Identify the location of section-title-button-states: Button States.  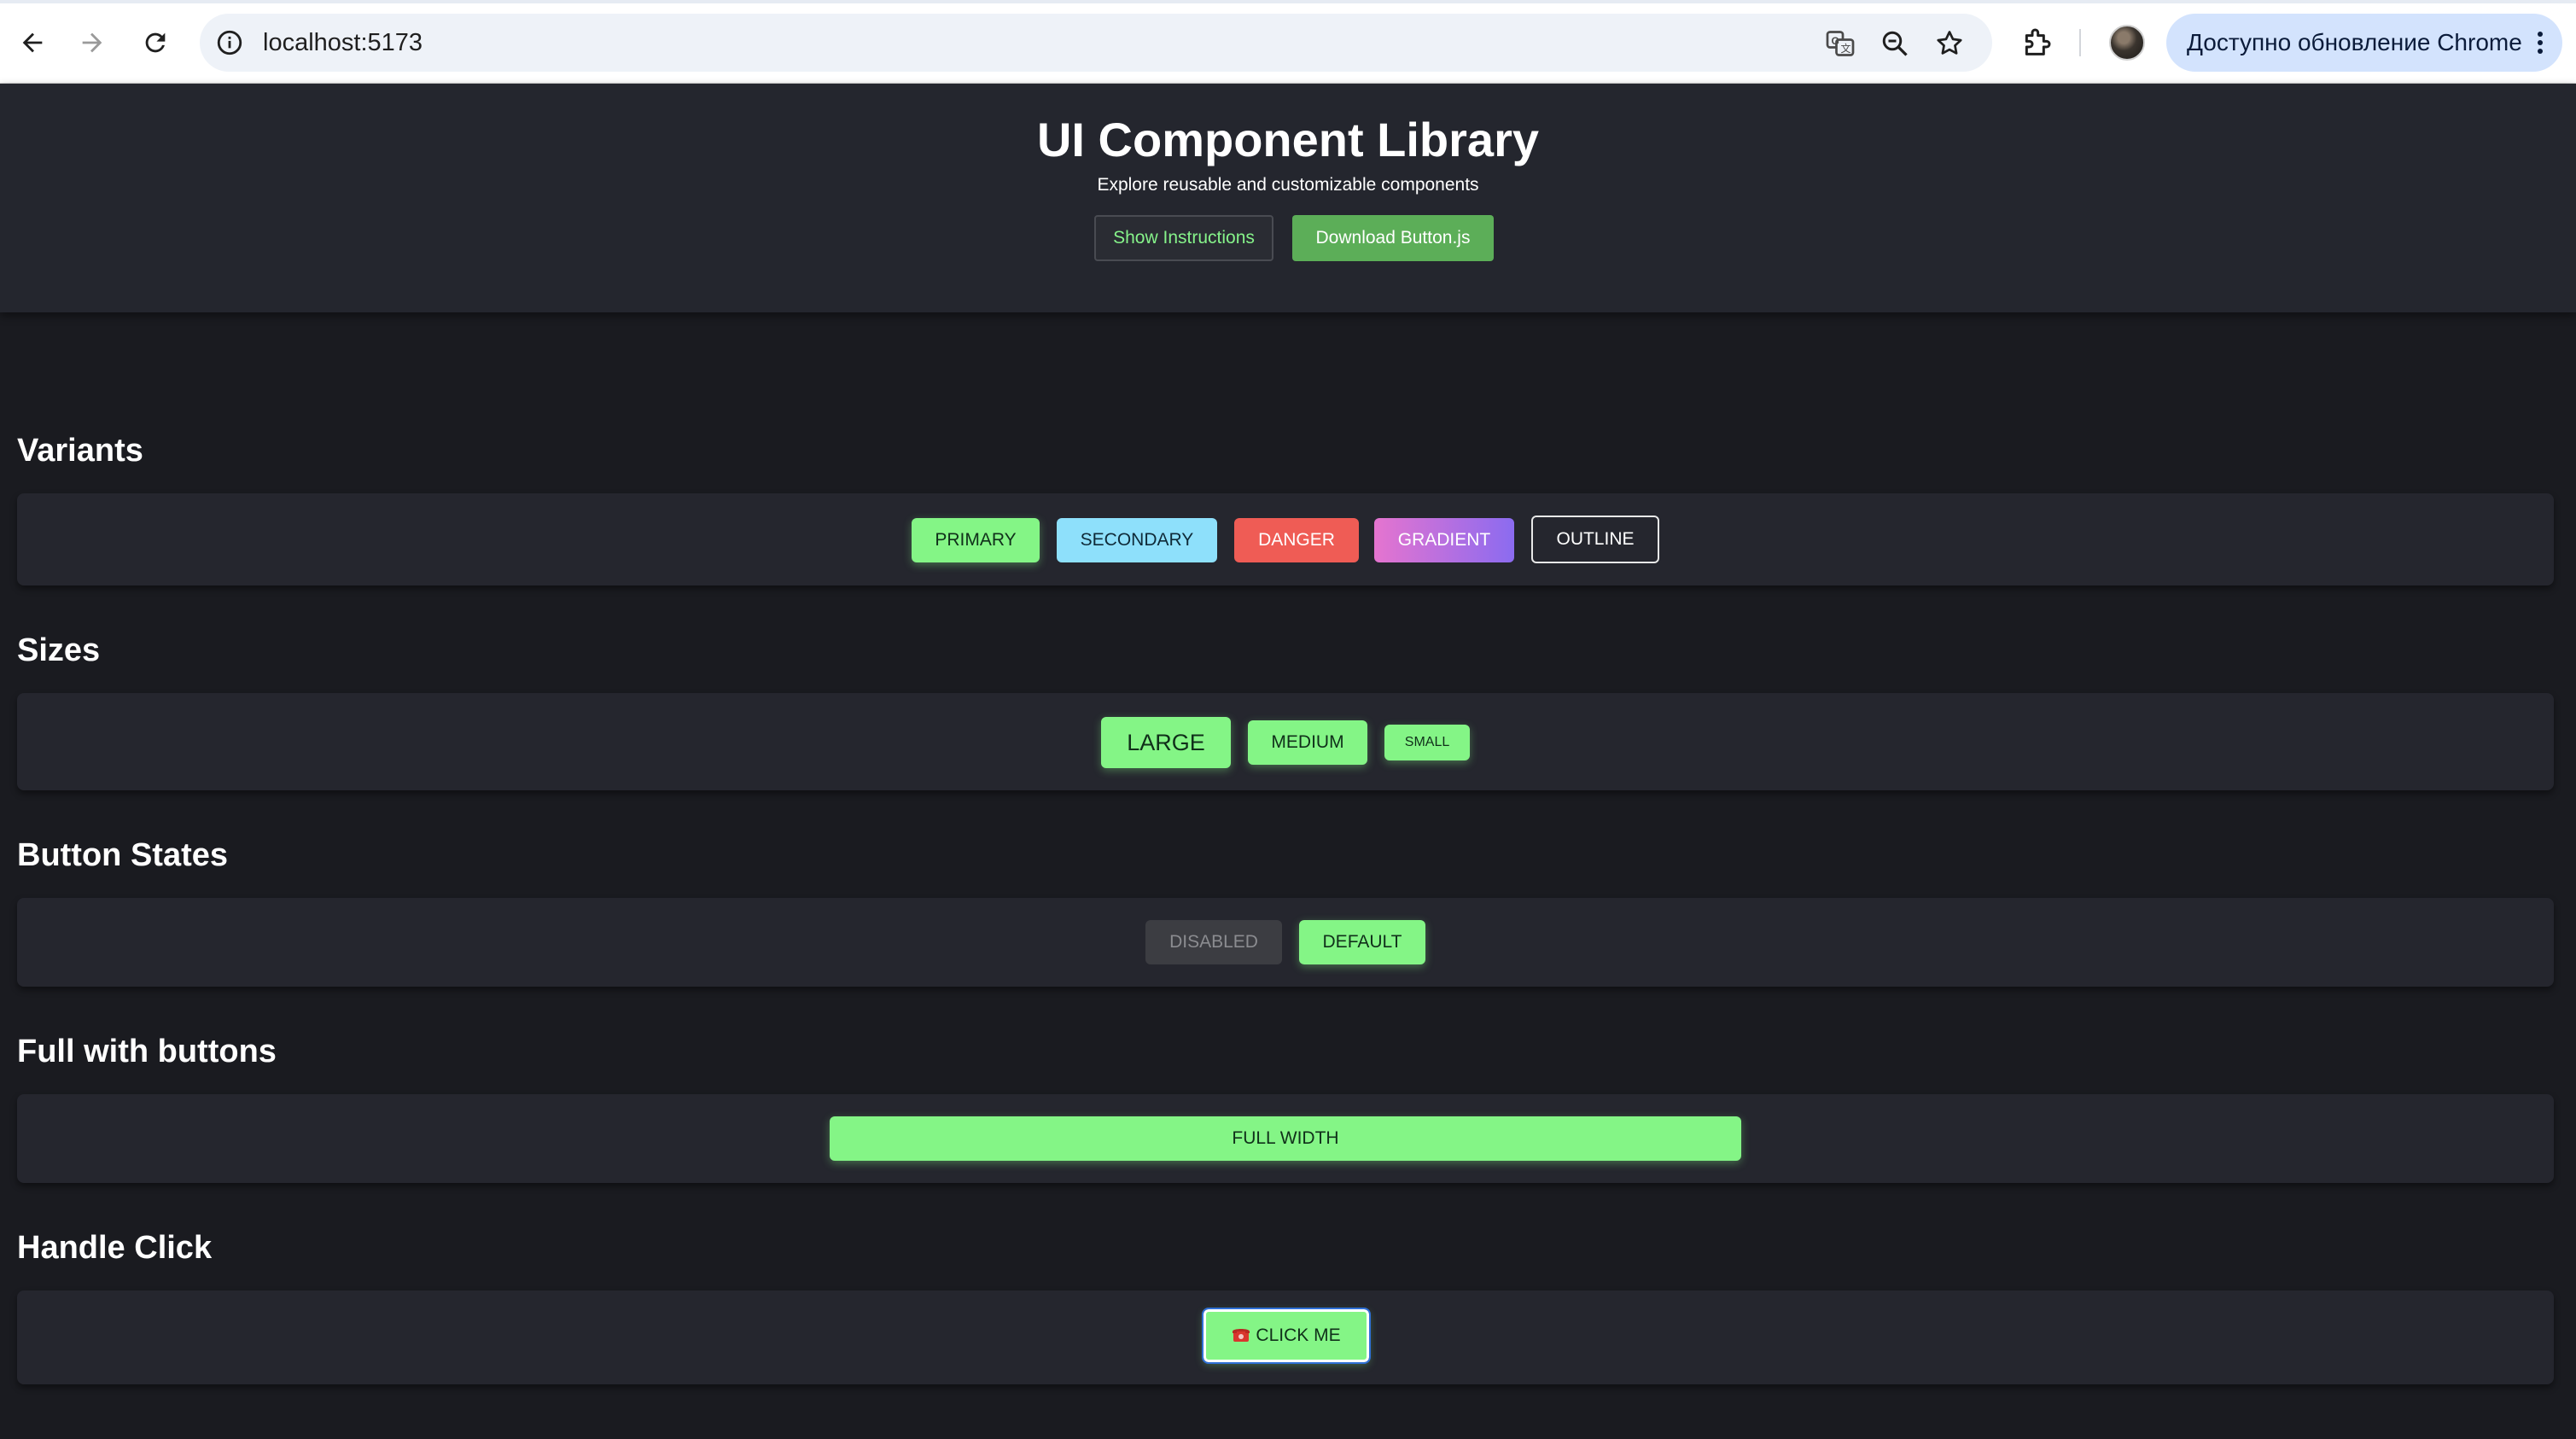
(122, 855).